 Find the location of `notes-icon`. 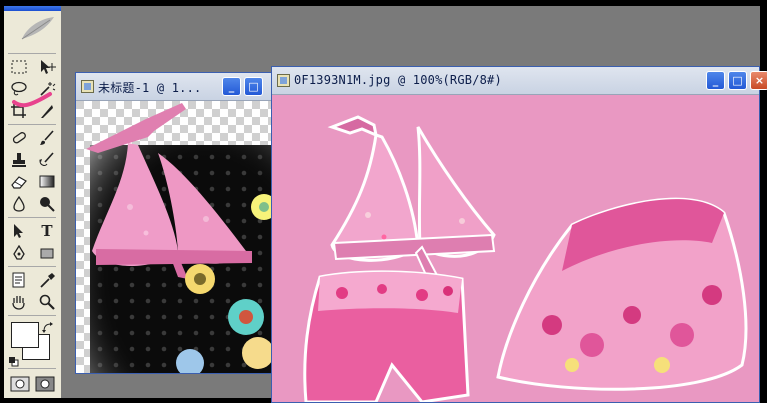

notes-icon is located at coordinates (19, 280).